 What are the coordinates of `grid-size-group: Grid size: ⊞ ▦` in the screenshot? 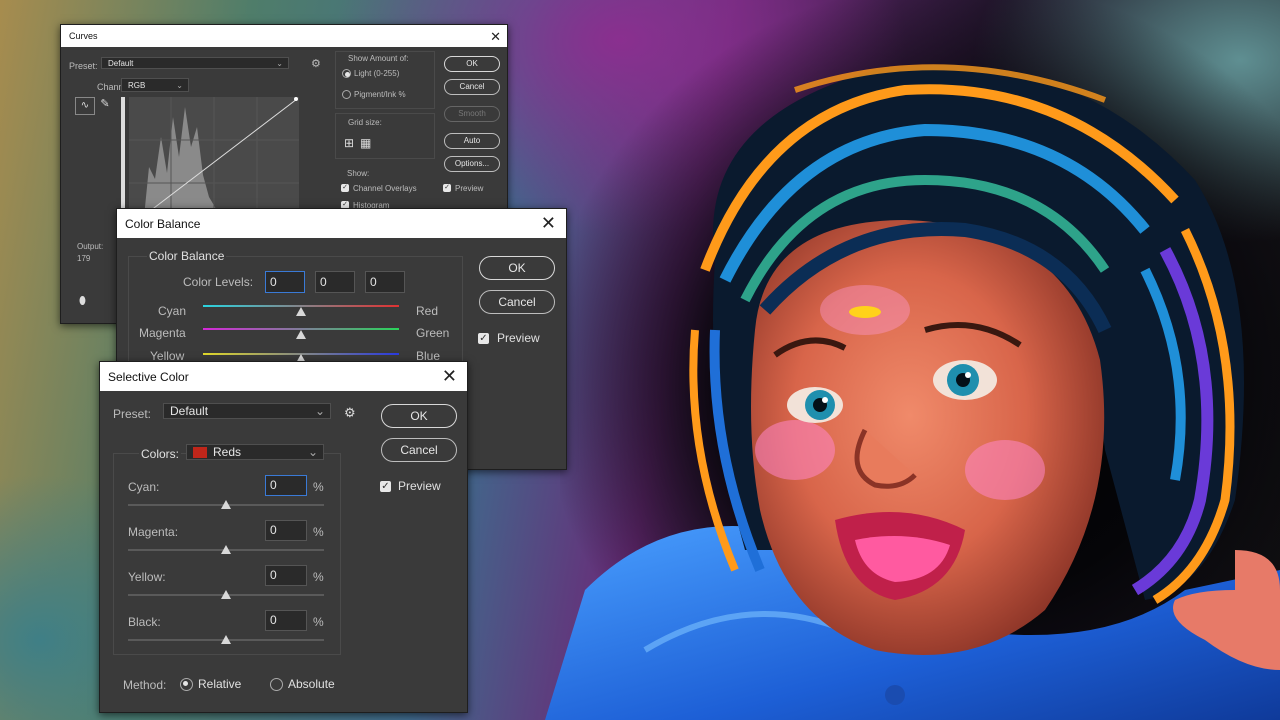 It's located at (385, 136).